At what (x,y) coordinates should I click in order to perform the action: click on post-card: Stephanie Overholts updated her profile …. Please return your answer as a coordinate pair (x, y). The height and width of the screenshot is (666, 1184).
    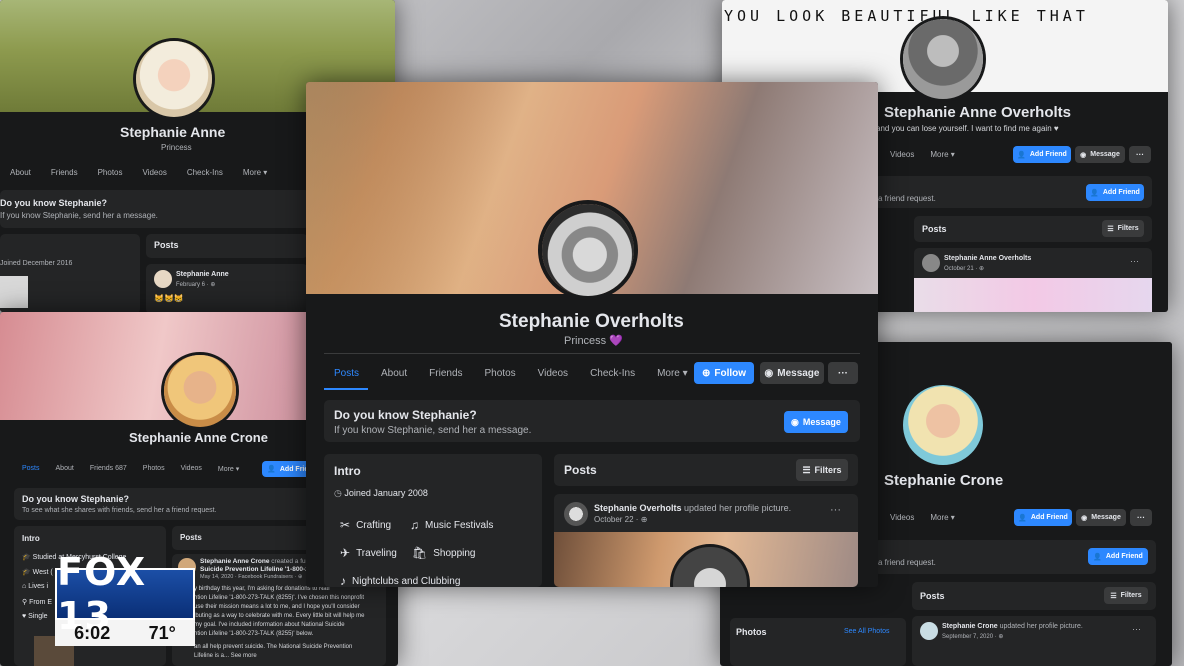
    Looking at the image, I should click on (706, 540).